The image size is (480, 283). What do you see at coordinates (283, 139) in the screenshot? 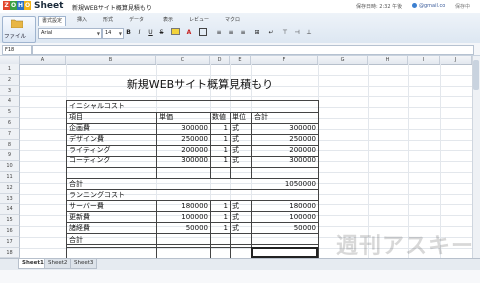
I see `initial-item-total-cell: 250000` at bounding box center [283, 139].